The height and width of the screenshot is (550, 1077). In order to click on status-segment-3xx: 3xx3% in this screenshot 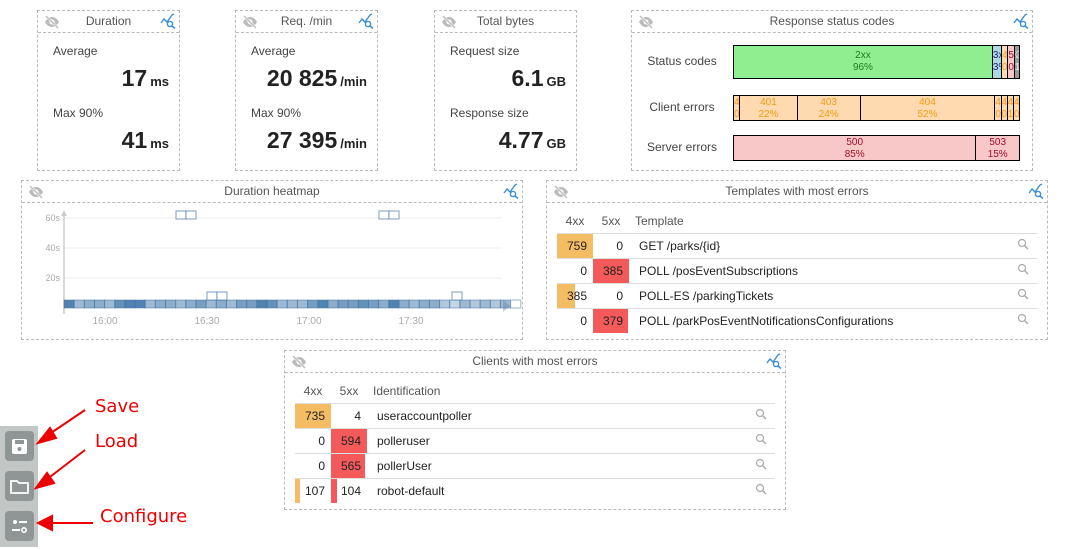, I will do `click(997, 62)`.